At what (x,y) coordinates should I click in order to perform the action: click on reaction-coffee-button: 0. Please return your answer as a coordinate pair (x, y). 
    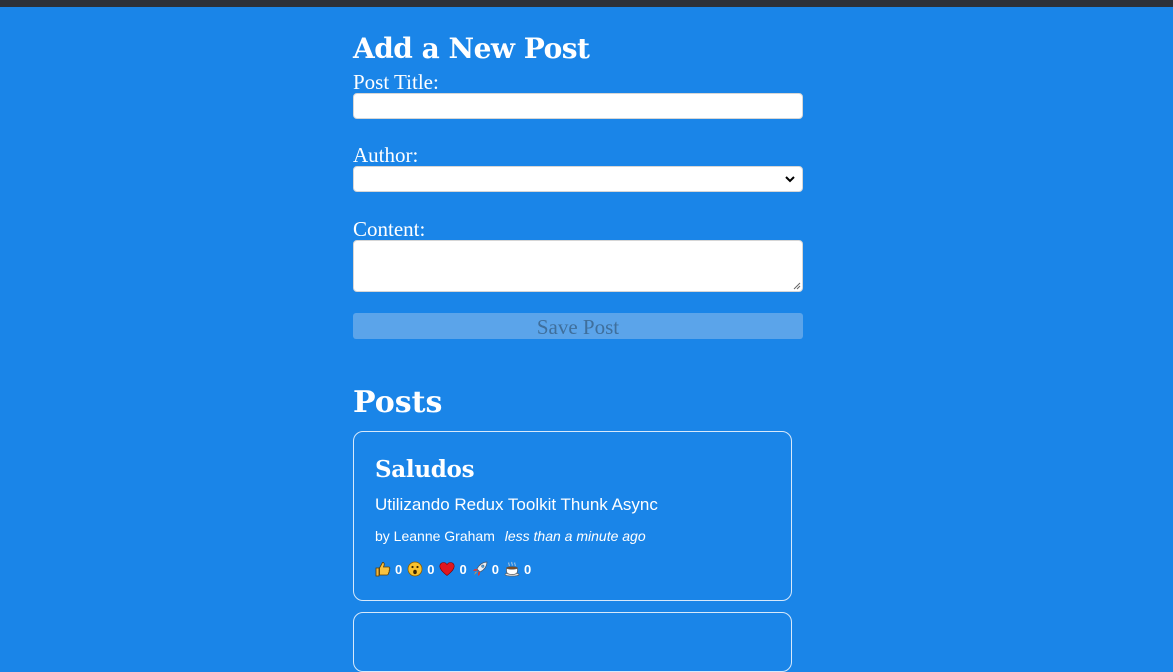
    Looking at the image, I should click on (517, 569).